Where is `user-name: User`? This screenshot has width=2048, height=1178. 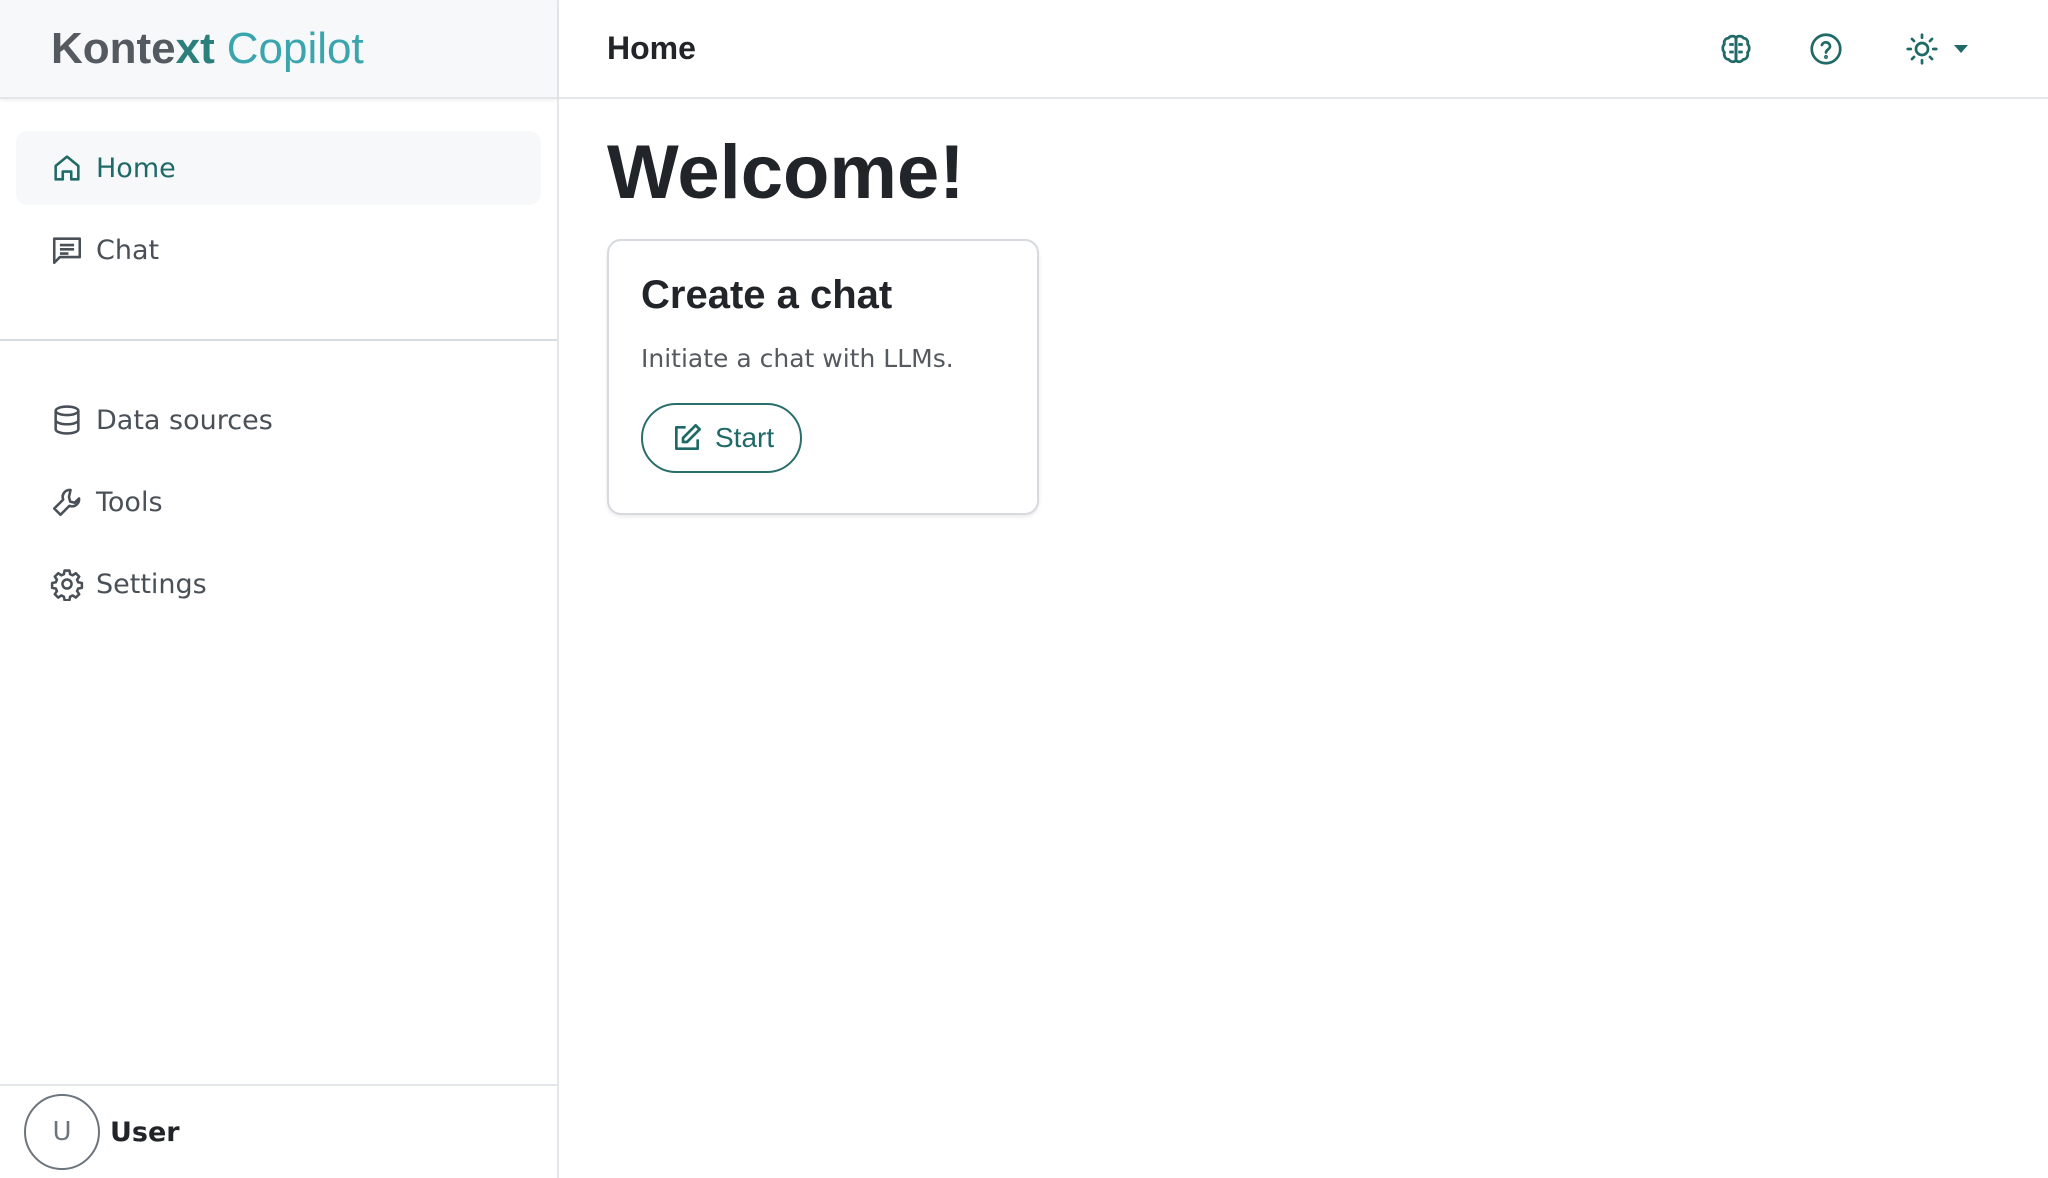 user-name: User is located at coordinates (145, 1132).